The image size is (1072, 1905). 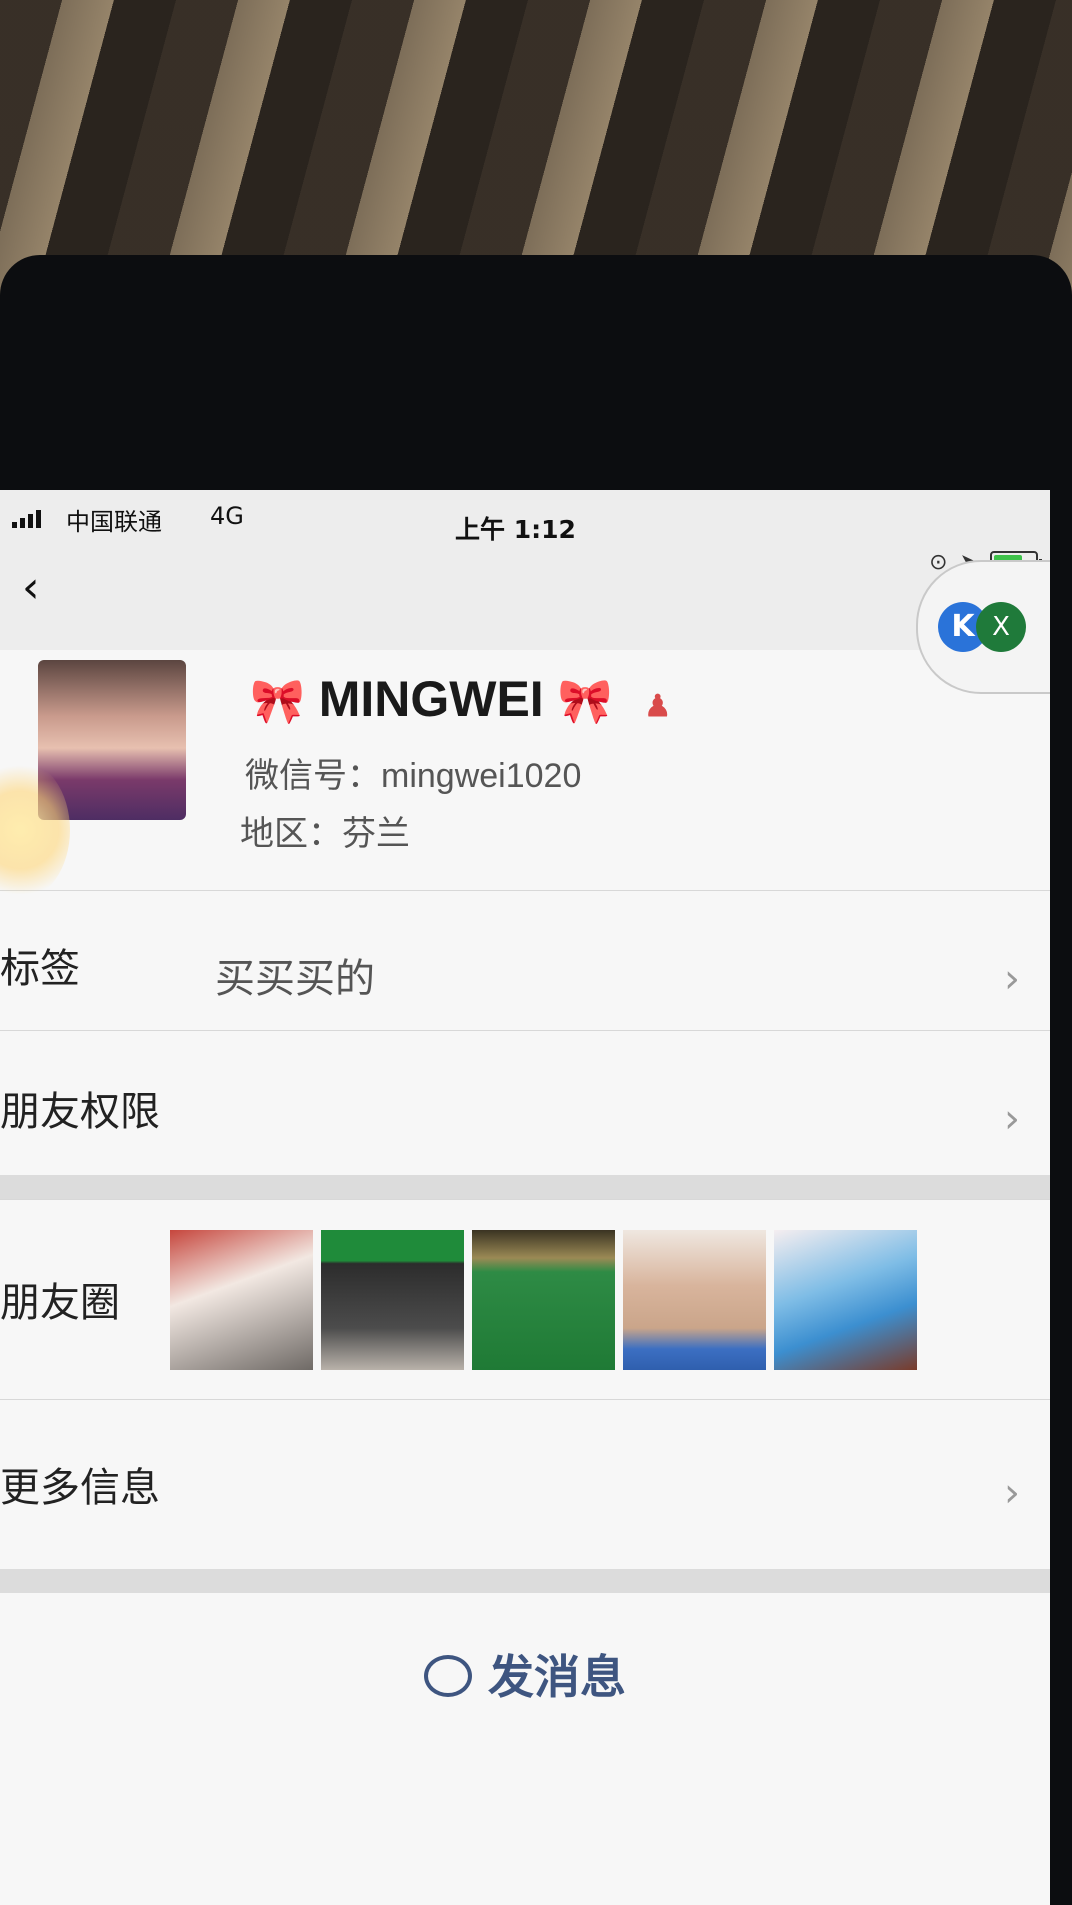 I want to click on status-bar: 中国联通 4G 上午 1:12, so click(x=525, y=520).